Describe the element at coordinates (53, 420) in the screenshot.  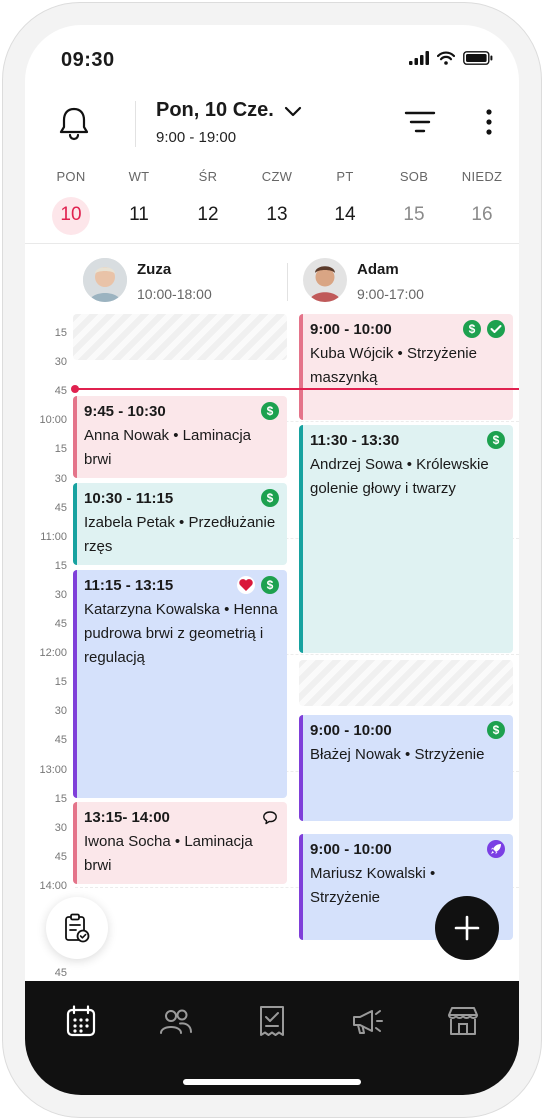
I see `time-label: 10:00` at that location.